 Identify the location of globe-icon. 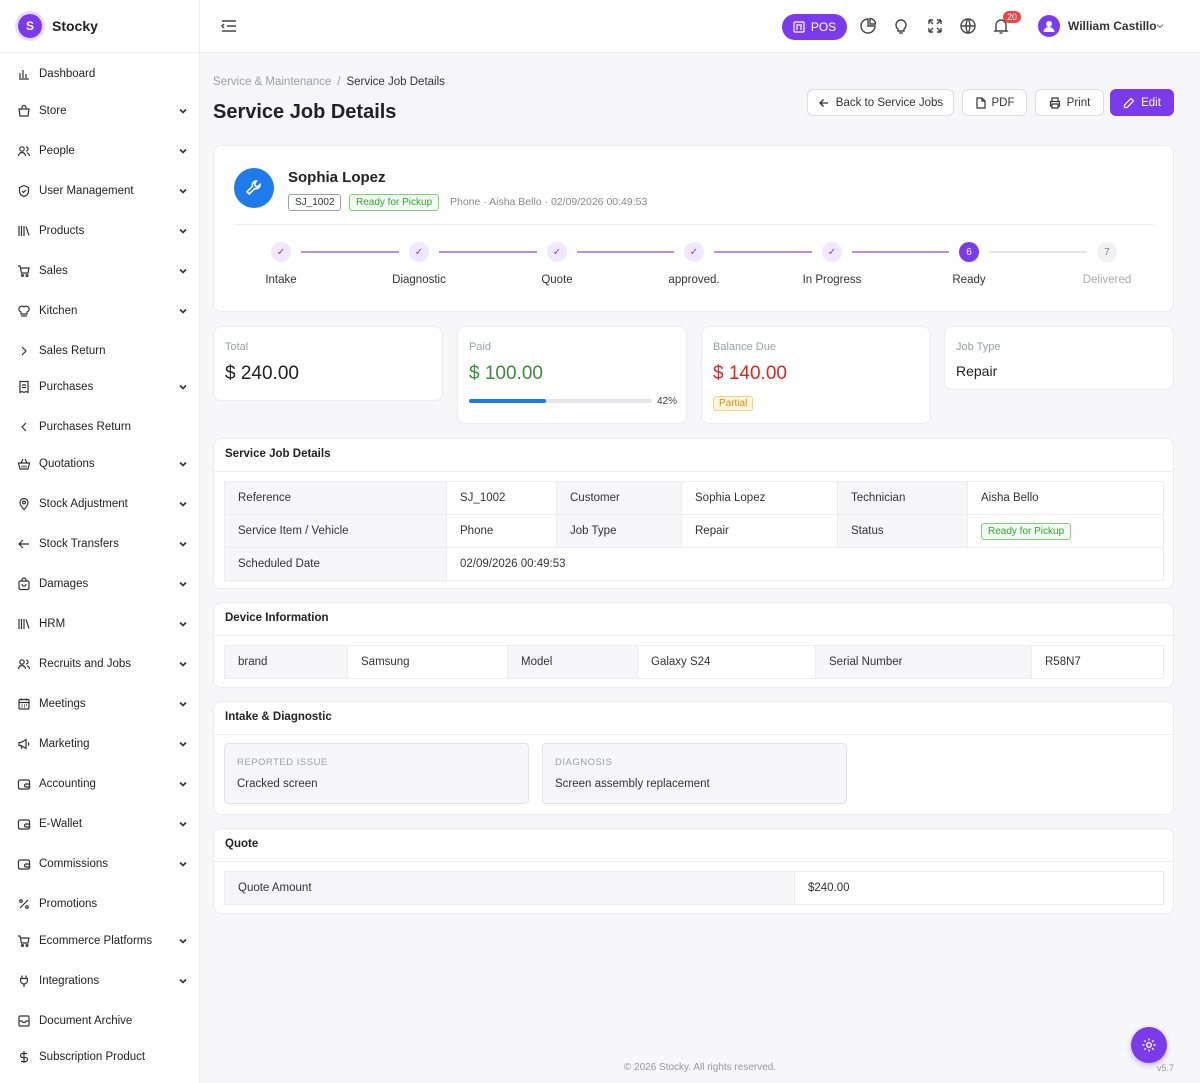
(968, 26).